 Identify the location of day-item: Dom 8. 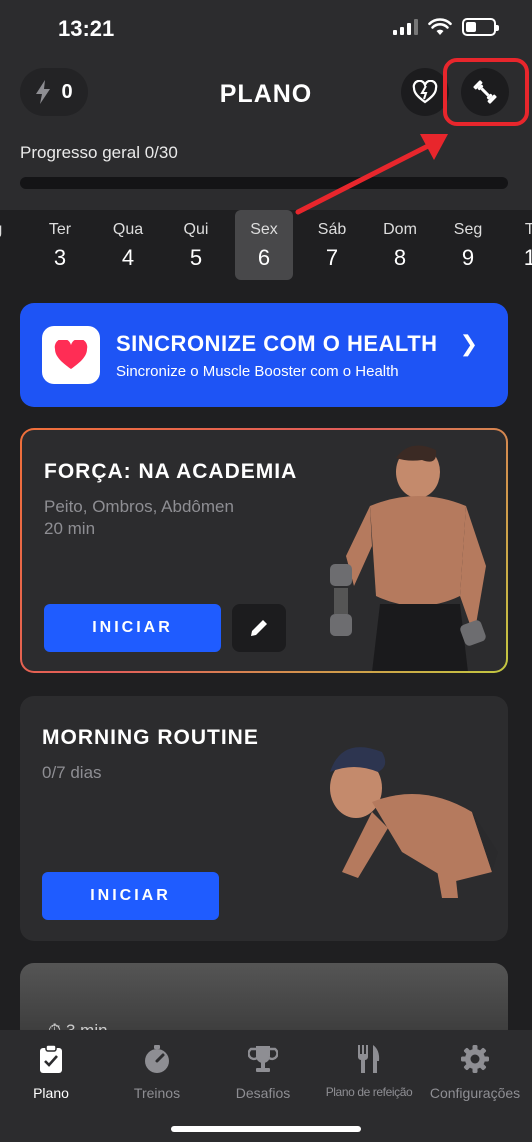
(400, 245).